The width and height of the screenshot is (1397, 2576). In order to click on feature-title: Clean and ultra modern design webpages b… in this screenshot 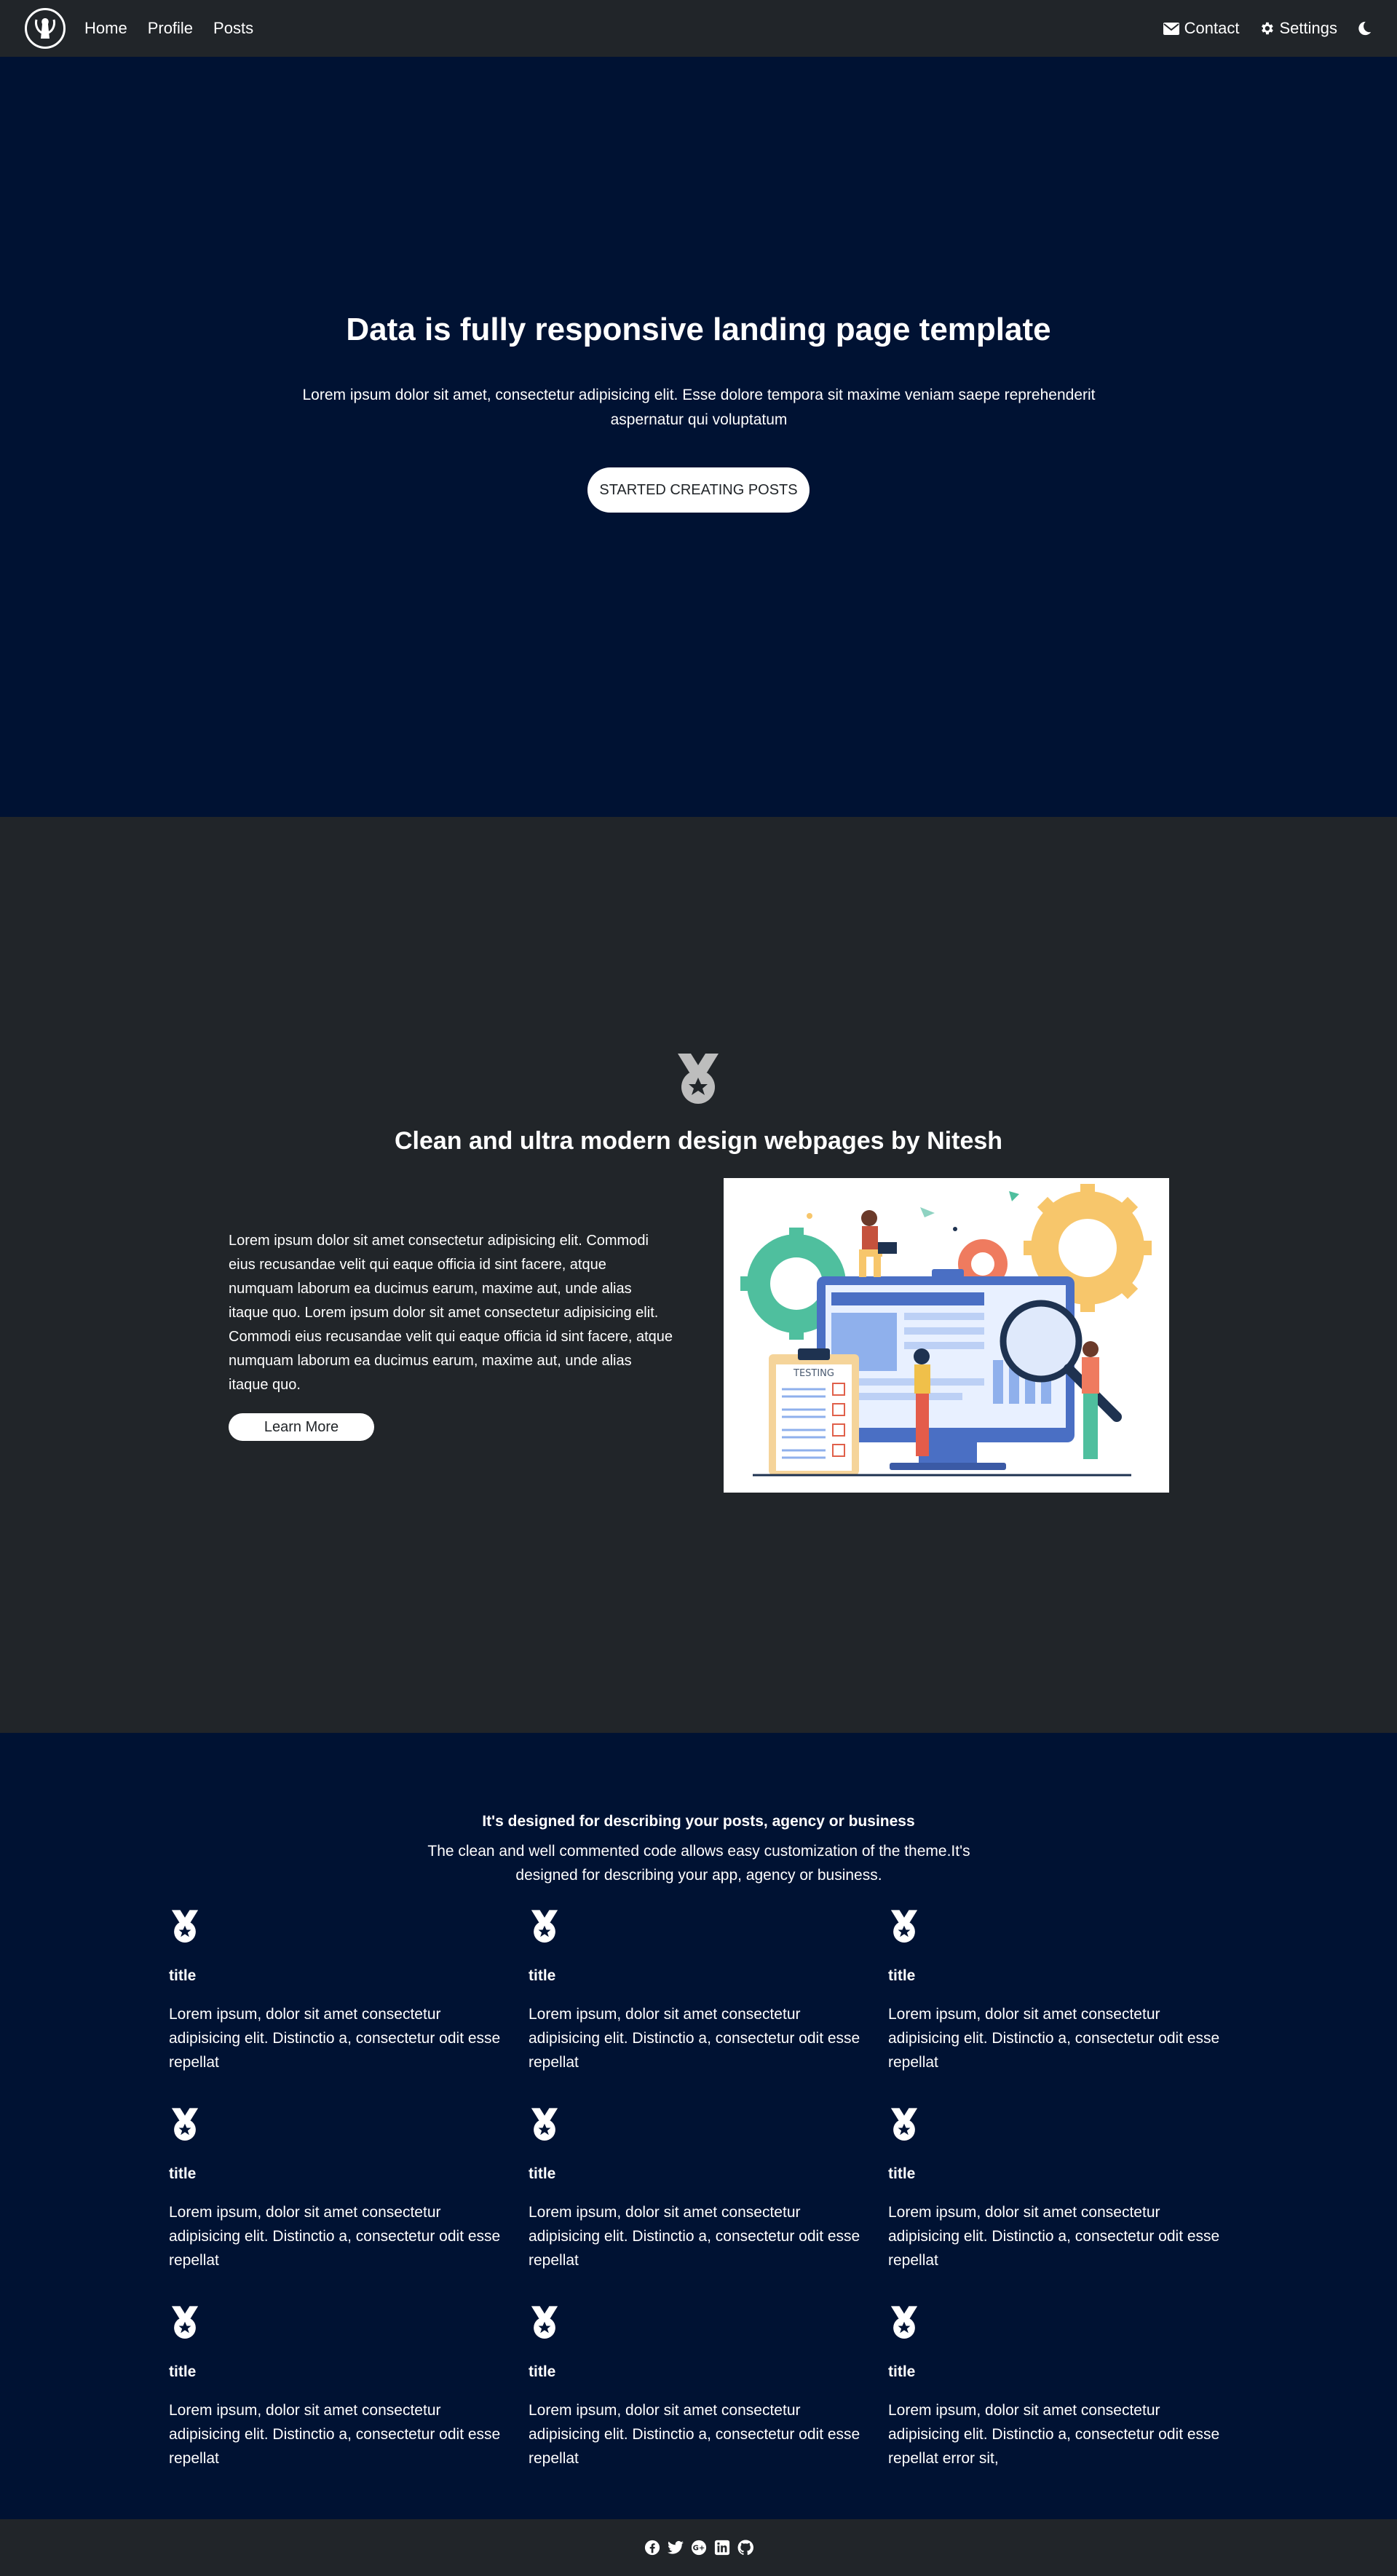, I will do `click(698, 1141)`.